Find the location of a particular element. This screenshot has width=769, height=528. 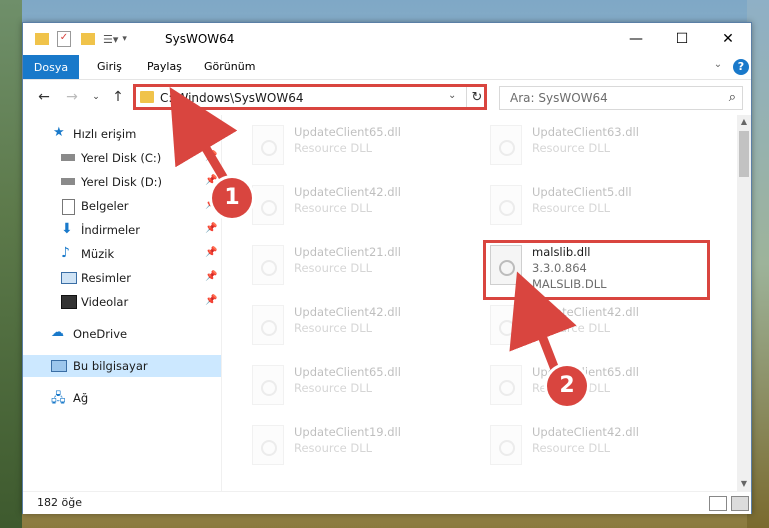

close-button: ✕ is located at coordinates (728, 39).